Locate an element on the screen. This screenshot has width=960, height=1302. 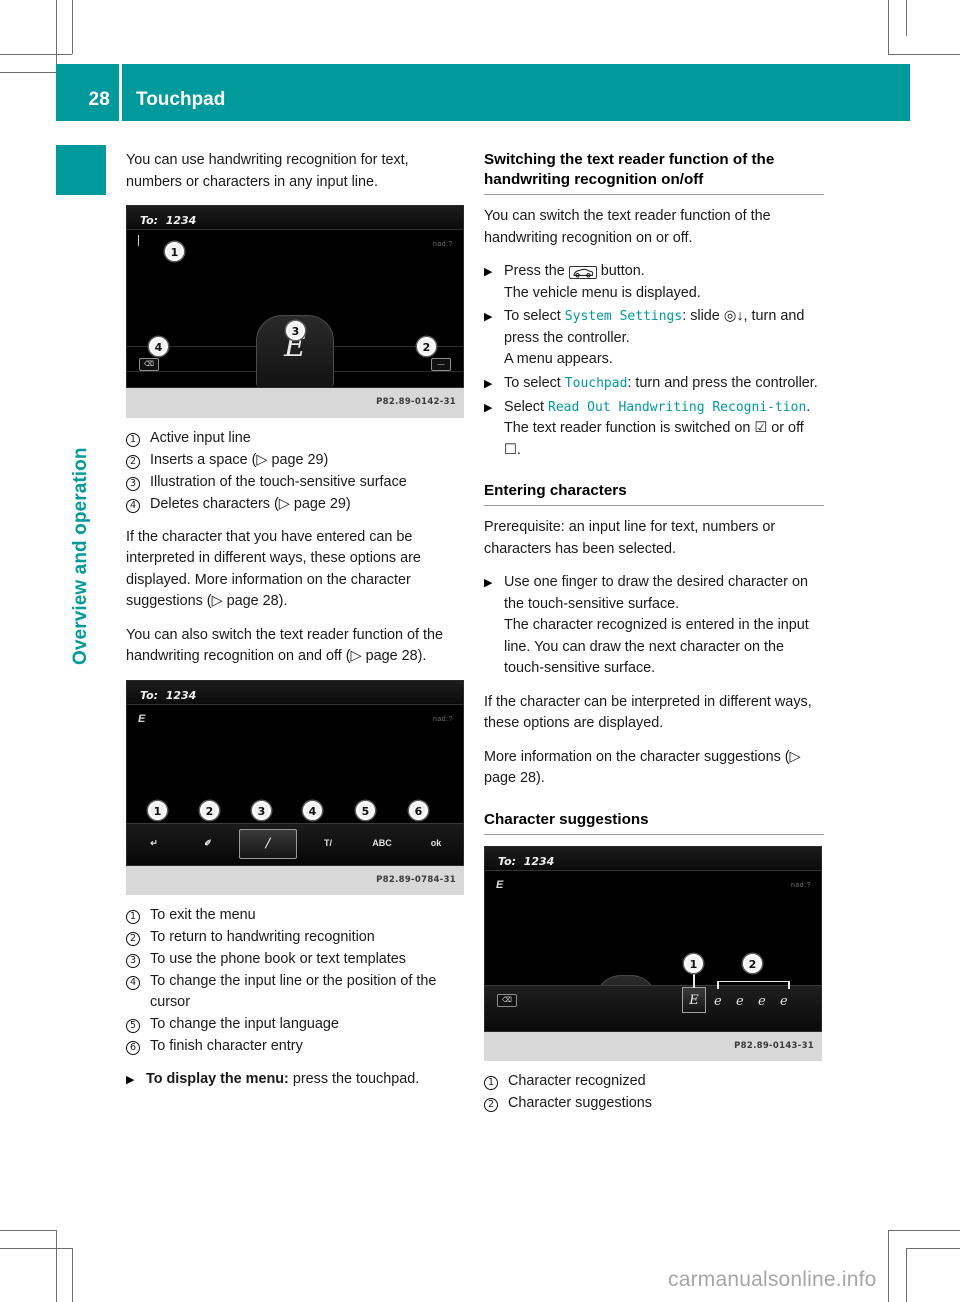
page-header: 28 Touchpad is located at coordinates (483, 92).